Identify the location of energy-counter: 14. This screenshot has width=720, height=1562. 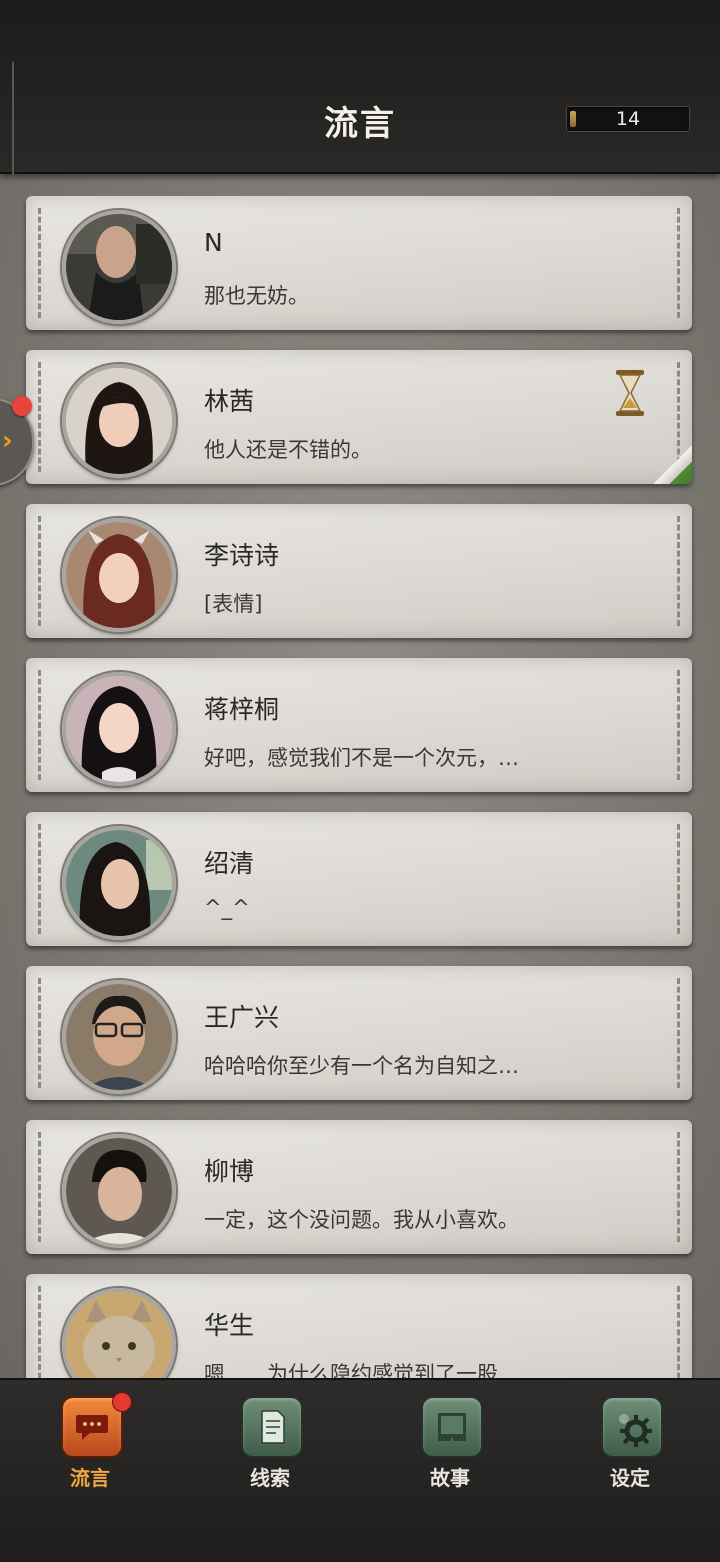
(628, 119).